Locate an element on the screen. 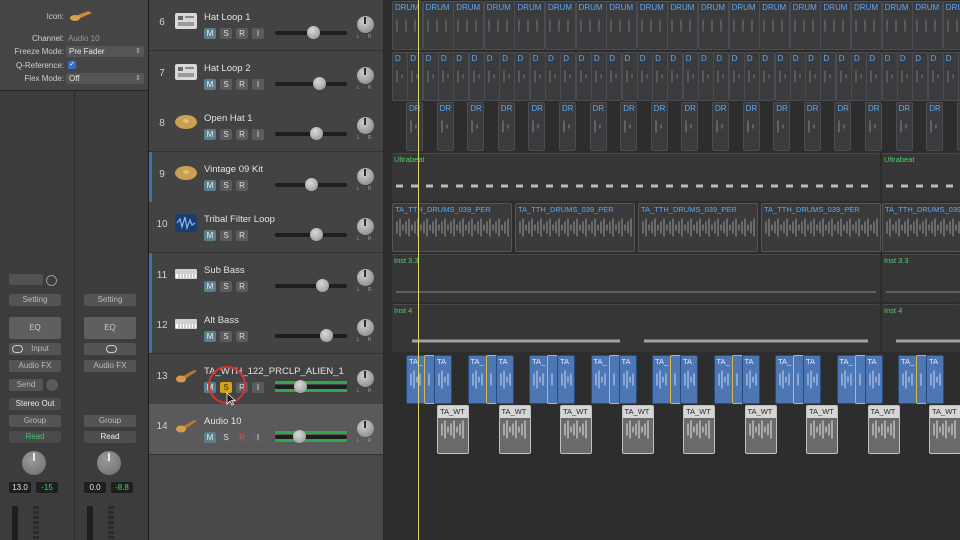  group-slot-a: Group is located at coordinates (35, 421).